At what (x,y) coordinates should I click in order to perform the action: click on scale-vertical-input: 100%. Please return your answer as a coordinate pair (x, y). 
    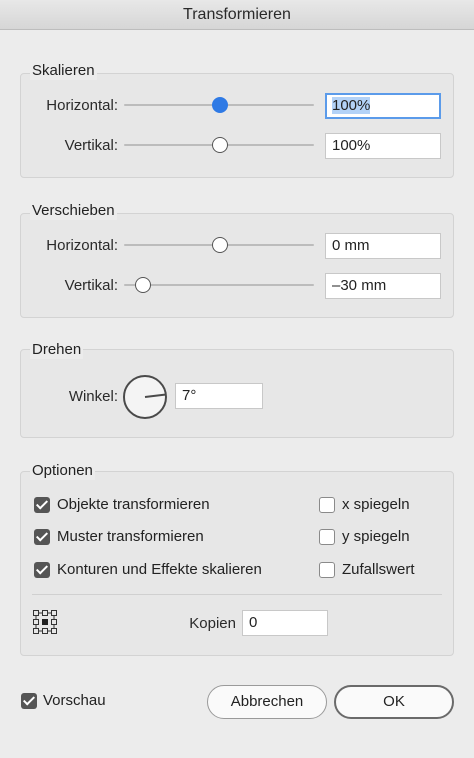
    Looking at the image, I should click on (383, 146).